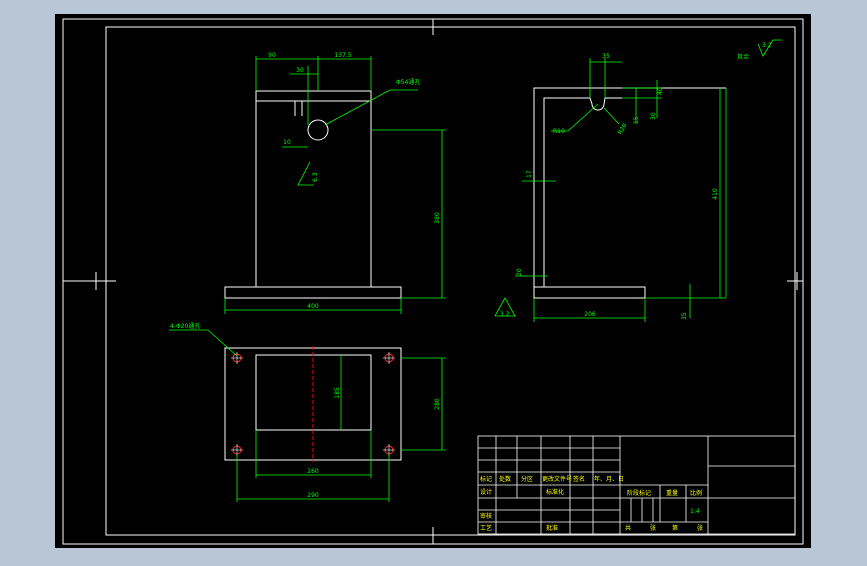 The width and height of the screenshot is (867, 566). Describe the element at coordinates (628, 528) in the screenshot. I see `tb-total: 共` at that location.